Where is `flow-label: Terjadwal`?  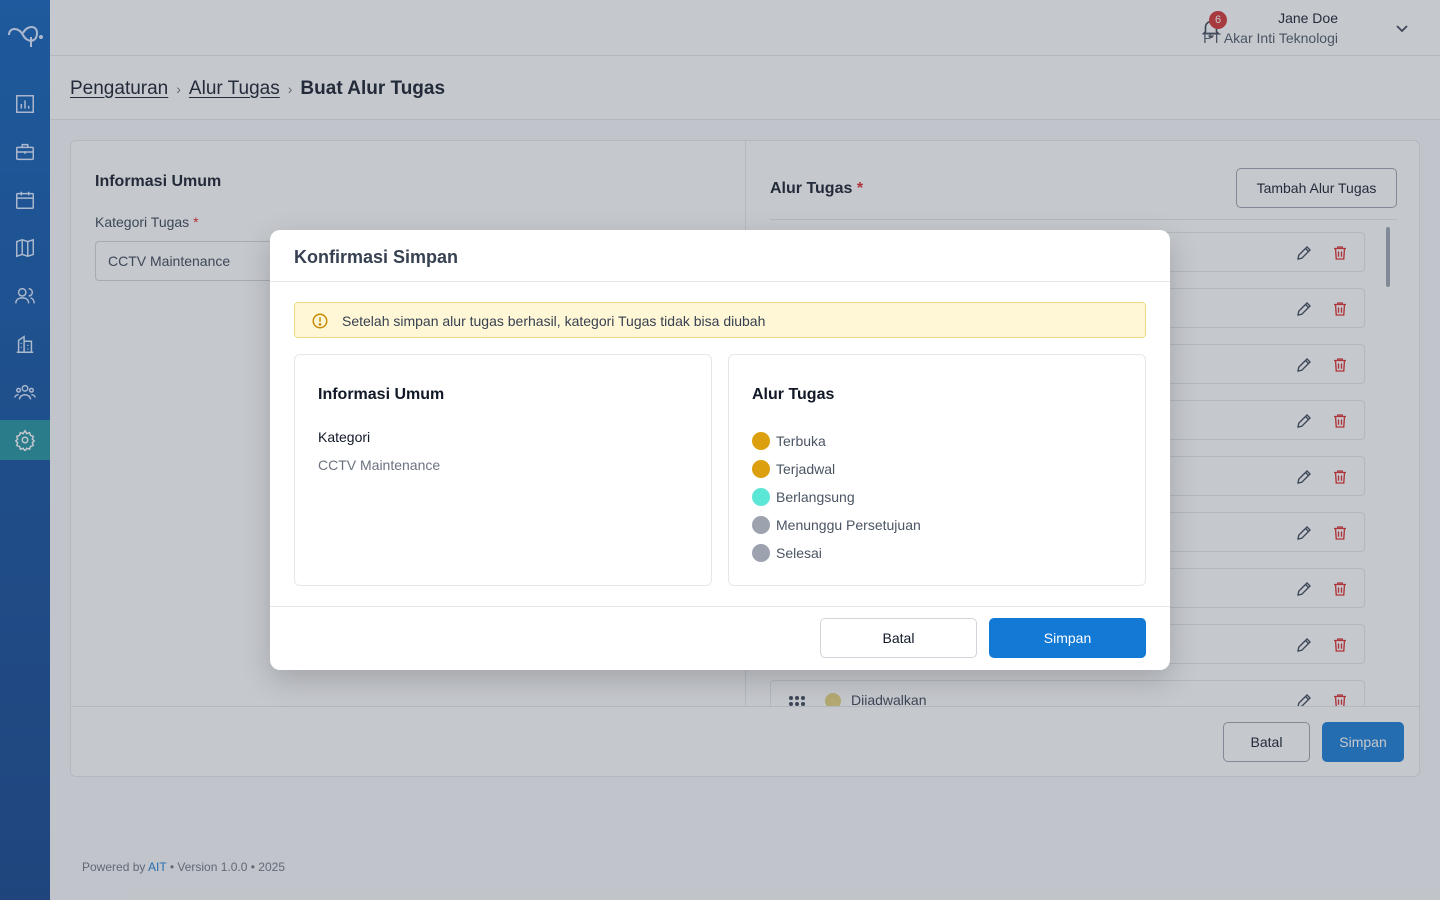 flow-label: Terjadwal is located at coordinates (806, 469).